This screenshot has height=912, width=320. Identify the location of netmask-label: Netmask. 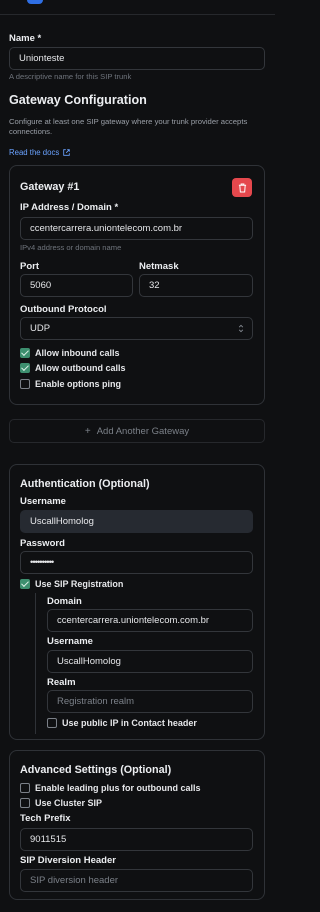
(159, 266).